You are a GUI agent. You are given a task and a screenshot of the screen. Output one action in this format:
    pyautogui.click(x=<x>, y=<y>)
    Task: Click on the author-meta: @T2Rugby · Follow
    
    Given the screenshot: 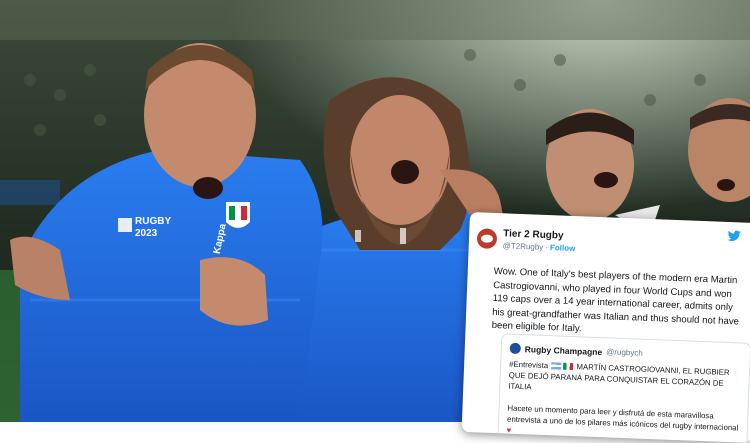 What is the action you would take?
    pyautogui.click(x=539, y=247)
    